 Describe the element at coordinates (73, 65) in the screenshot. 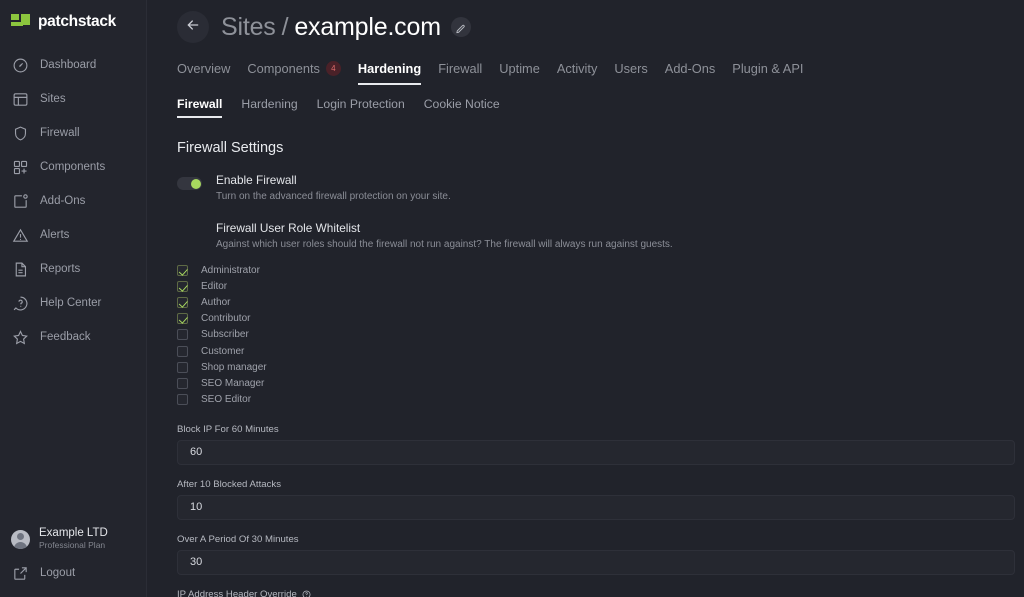

I see `sidebar-item-dashboard: Dashboard` at that location.